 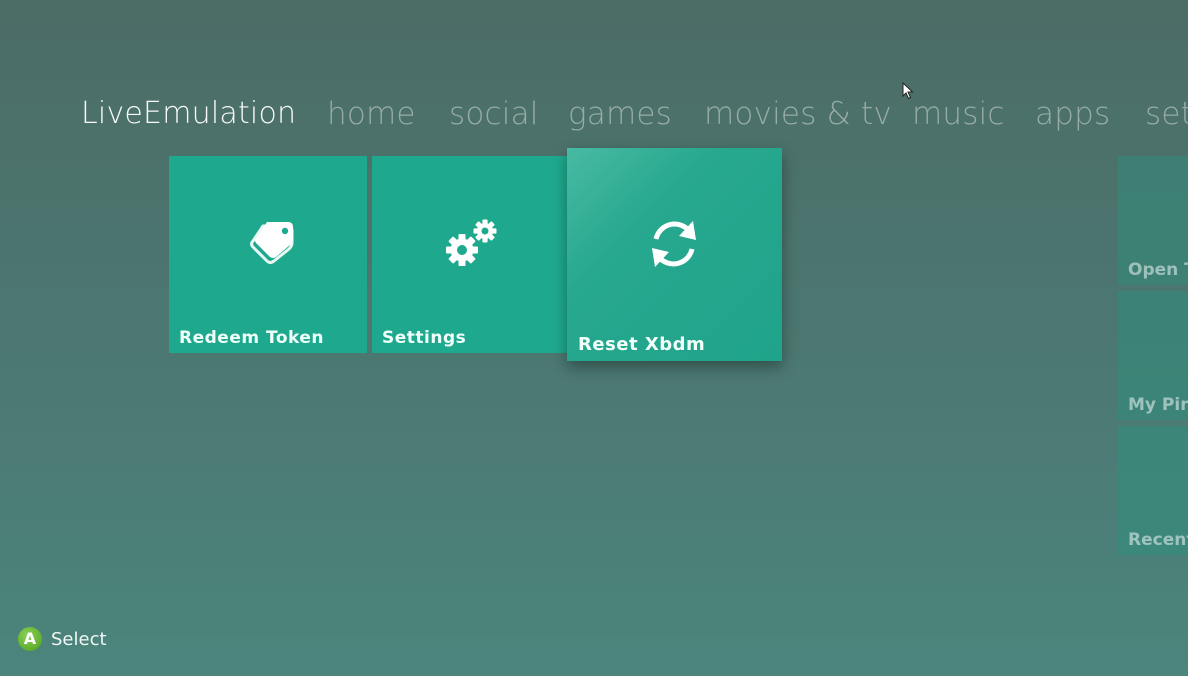 I want to click on recent-tile: Recent, so click(x=1153, y=490).